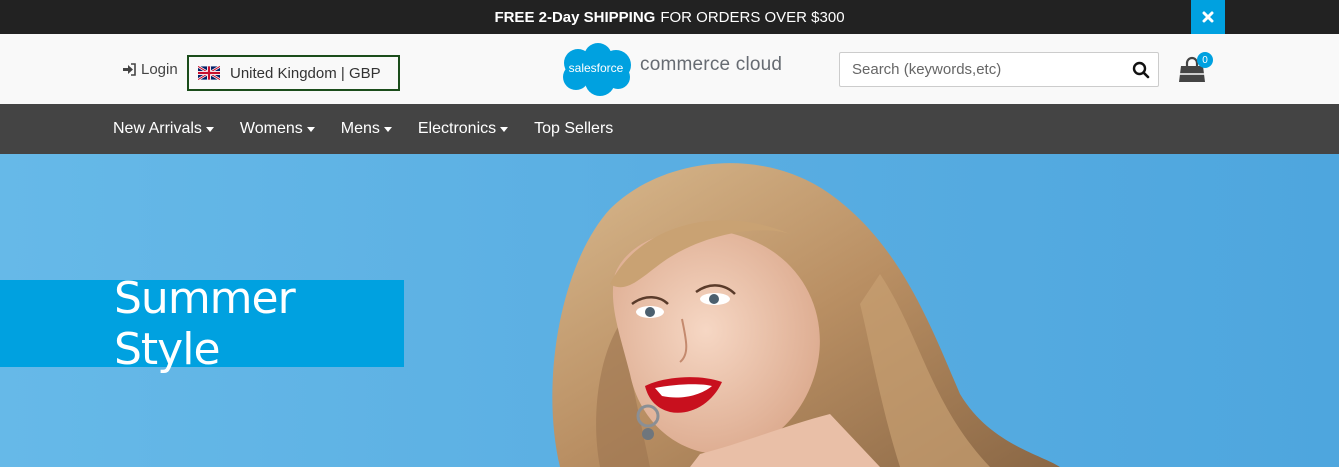  I want to click on search-form, so click(999, 69).